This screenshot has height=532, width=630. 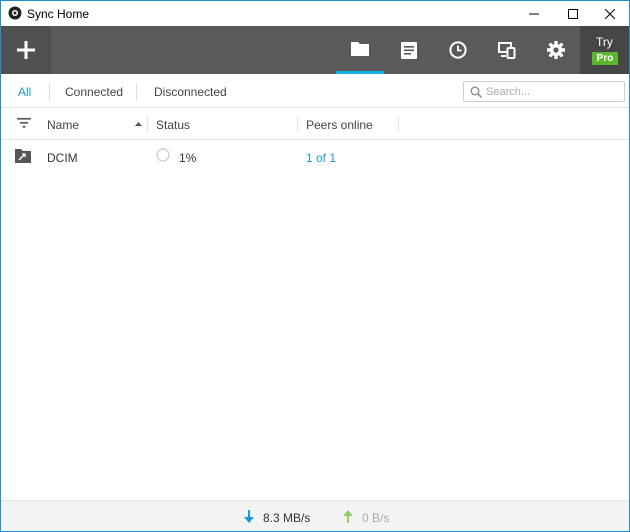 I want to click on download-speed: 8.3 MB/s, so click(x=287, y=518).